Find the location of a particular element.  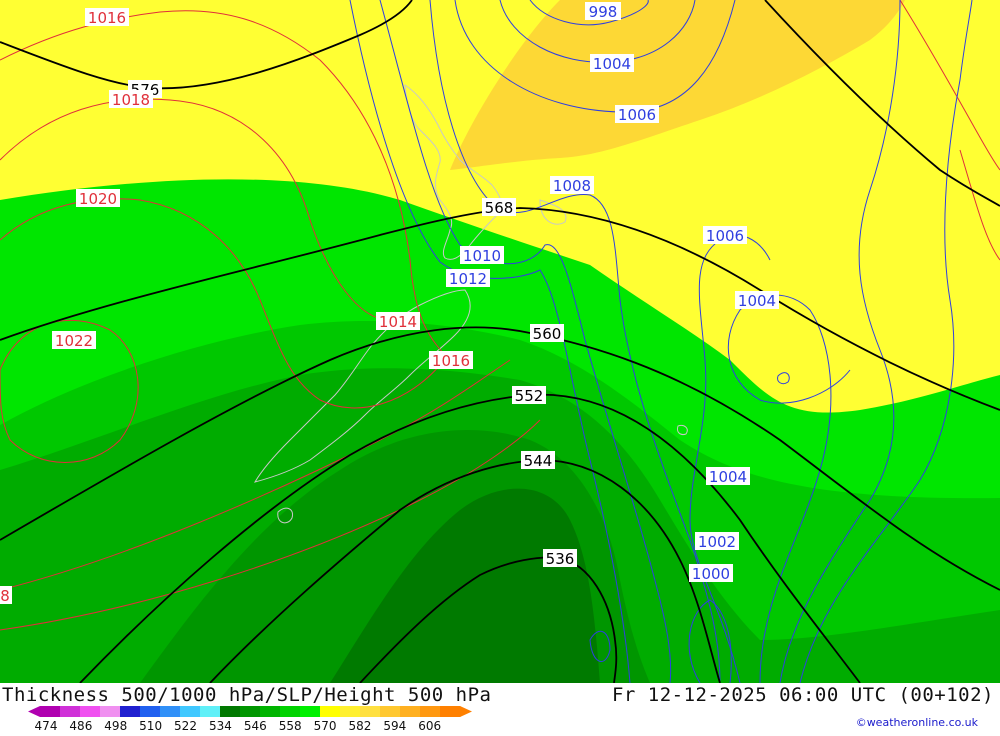

height-label: 552 is located at coordinates (529, 395).